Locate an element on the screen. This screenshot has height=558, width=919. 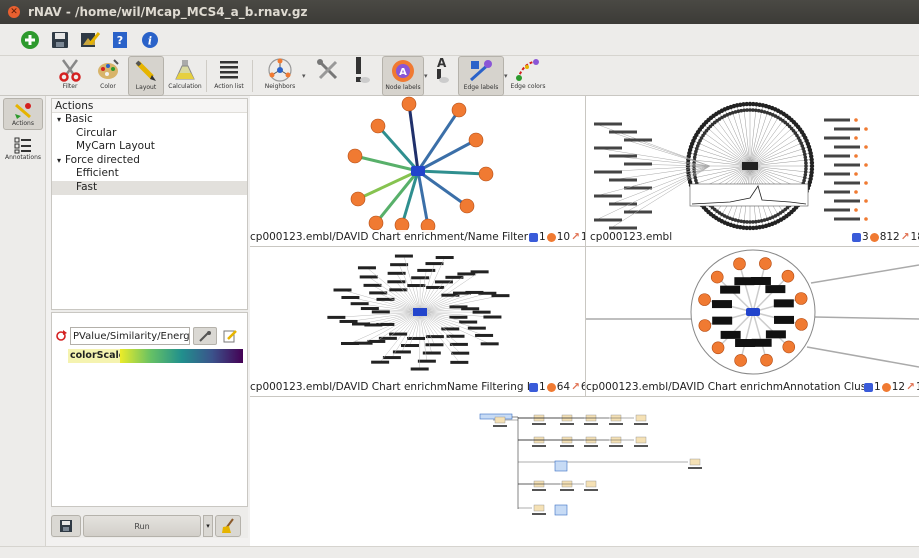
node-labels-tool: A Node labels is located at coordinates (403, 76).